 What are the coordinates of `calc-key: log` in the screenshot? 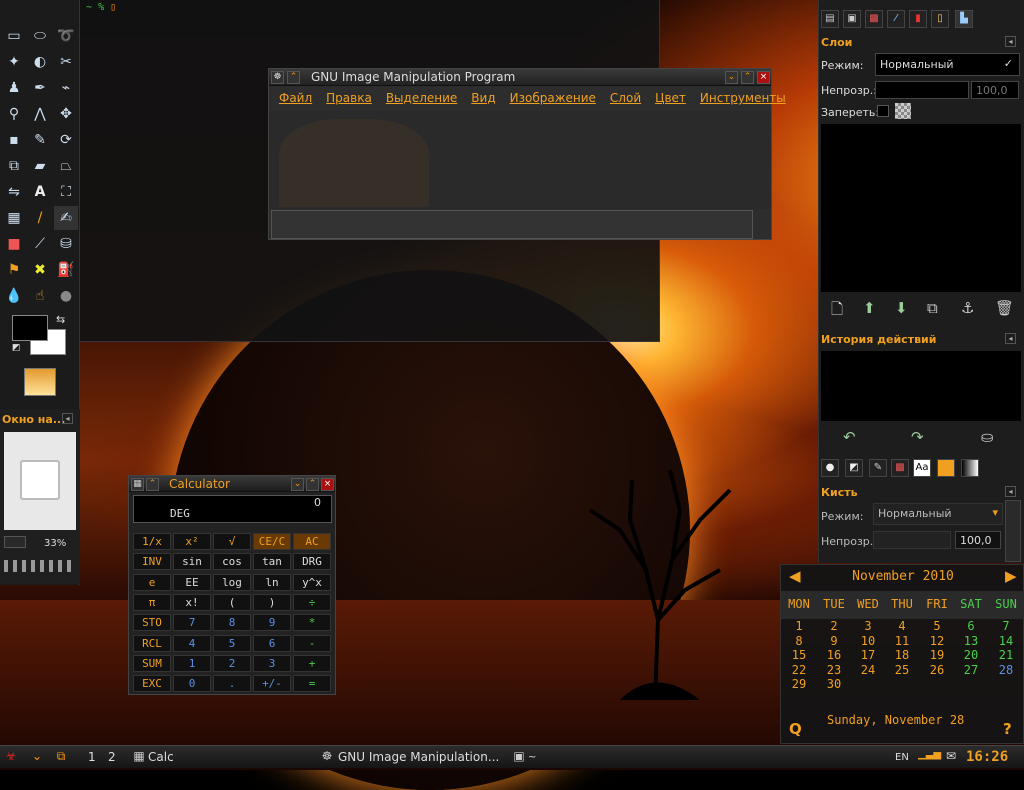 It's located at (232, 582).